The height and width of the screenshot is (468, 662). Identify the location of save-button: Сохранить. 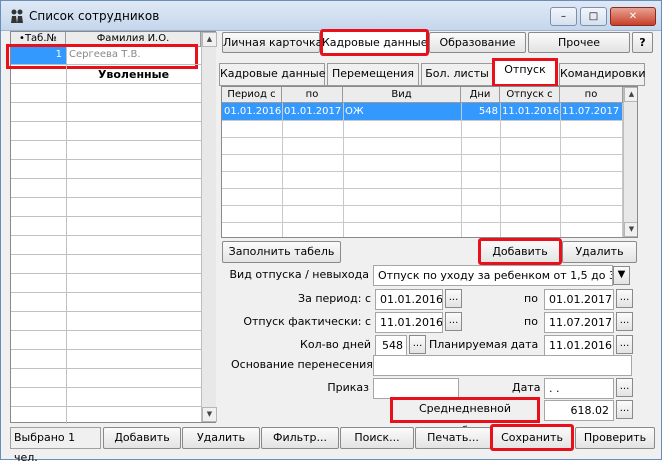
(532, 437).